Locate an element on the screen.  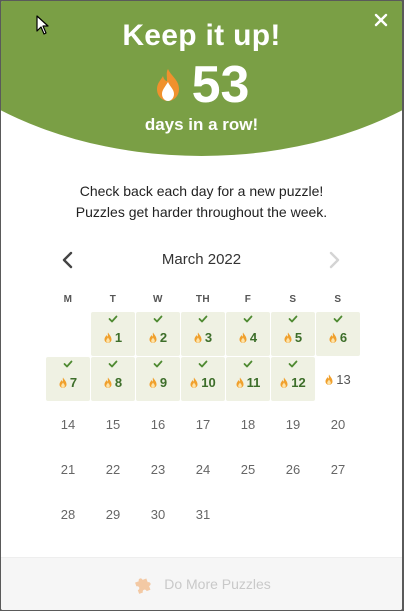
calendar-day-5: 5 is located at coordinates (293, 334).